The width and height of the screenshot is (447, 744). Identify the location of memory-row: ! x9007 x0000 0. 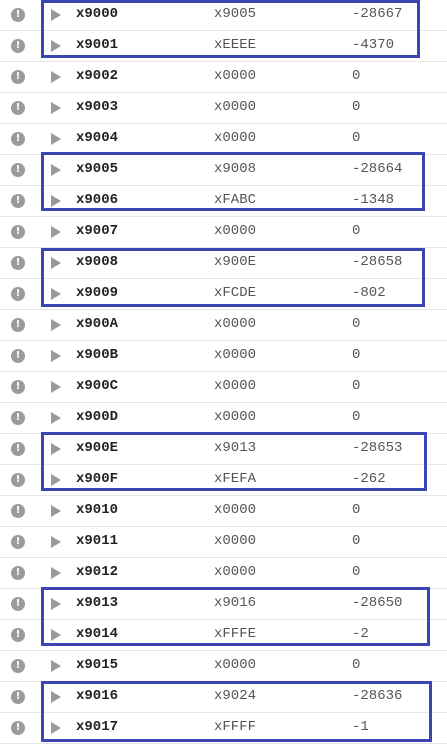
(223, 232).